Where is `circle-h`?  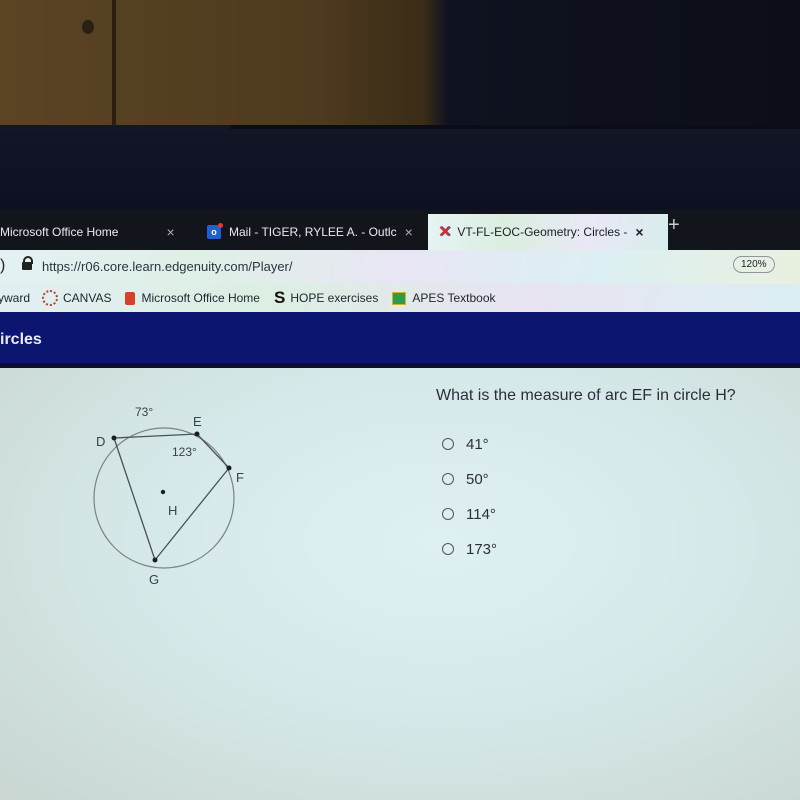
circle-h is located at coordinates (164, 498).